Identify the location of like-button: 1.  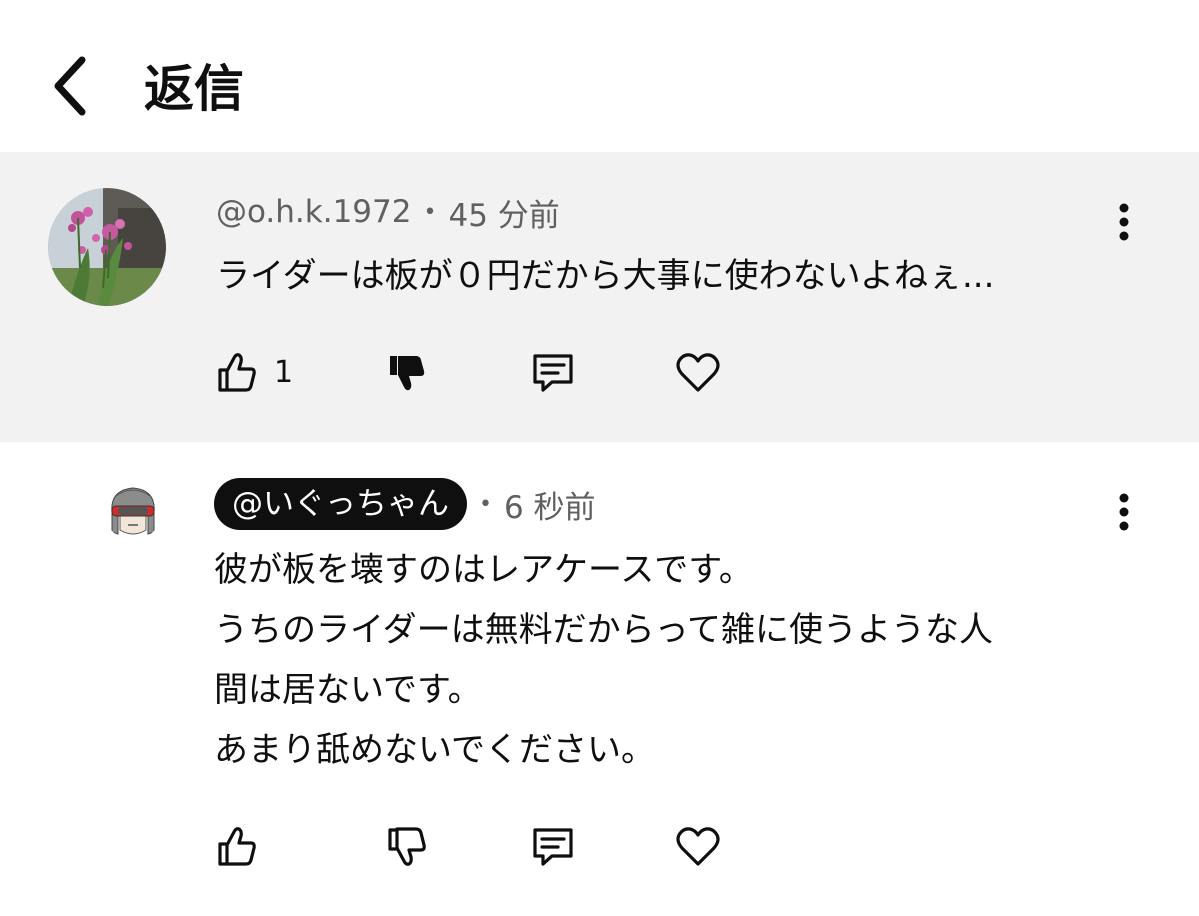
(253, 372).